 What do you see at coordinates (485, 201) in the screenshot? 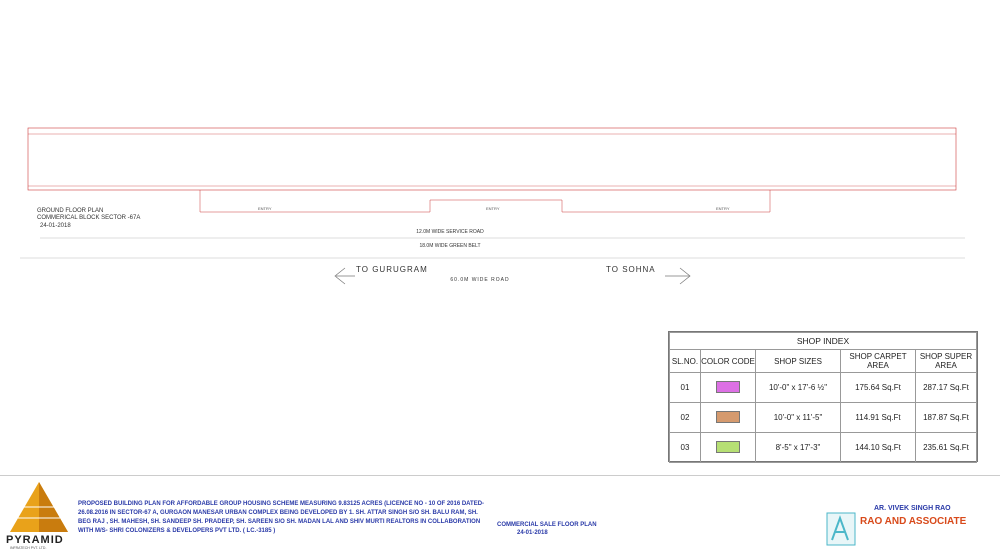
I see `plinth-outline` at bounding box center [485, 201].